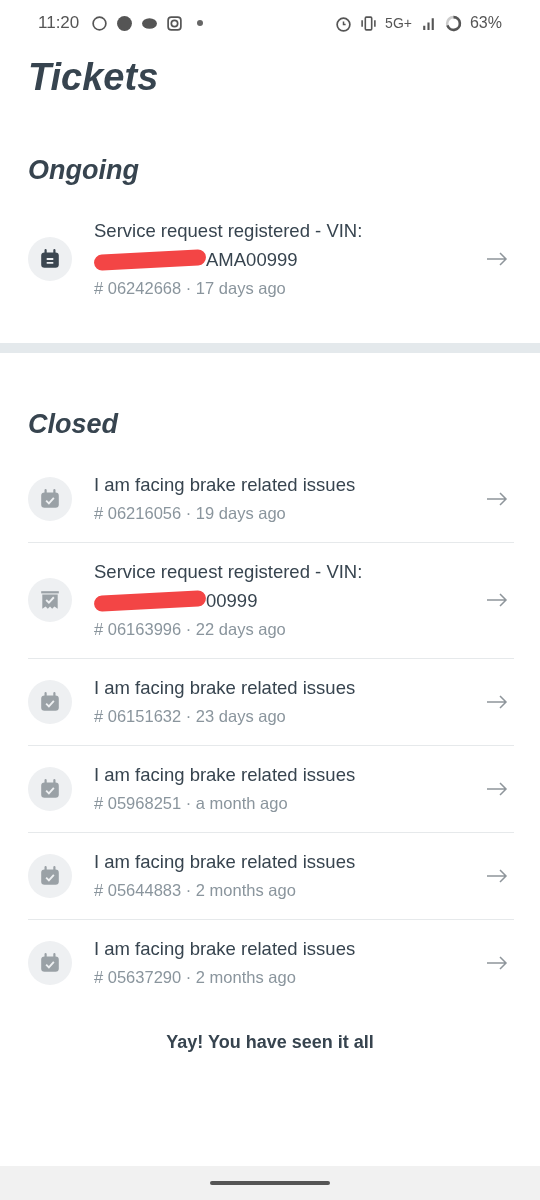 The width and height of the screenshot is (540, 1200). What do you see at coordinates (252, 259) in the screenshot?
I see `vin-text: AMA00999` at bounding box center [252, 259].